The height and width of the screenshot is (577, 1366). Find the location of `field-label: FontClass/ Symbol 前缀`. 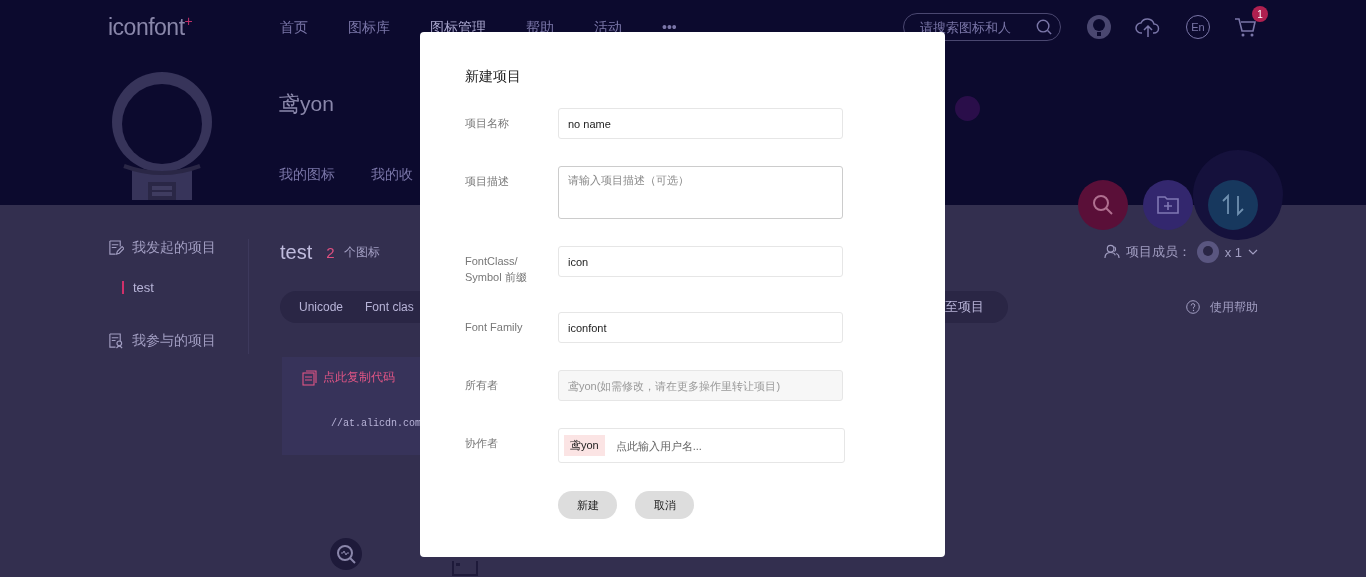

field-label: FontClass/ Symbol 前缀 is located at coordinates (496, 269).